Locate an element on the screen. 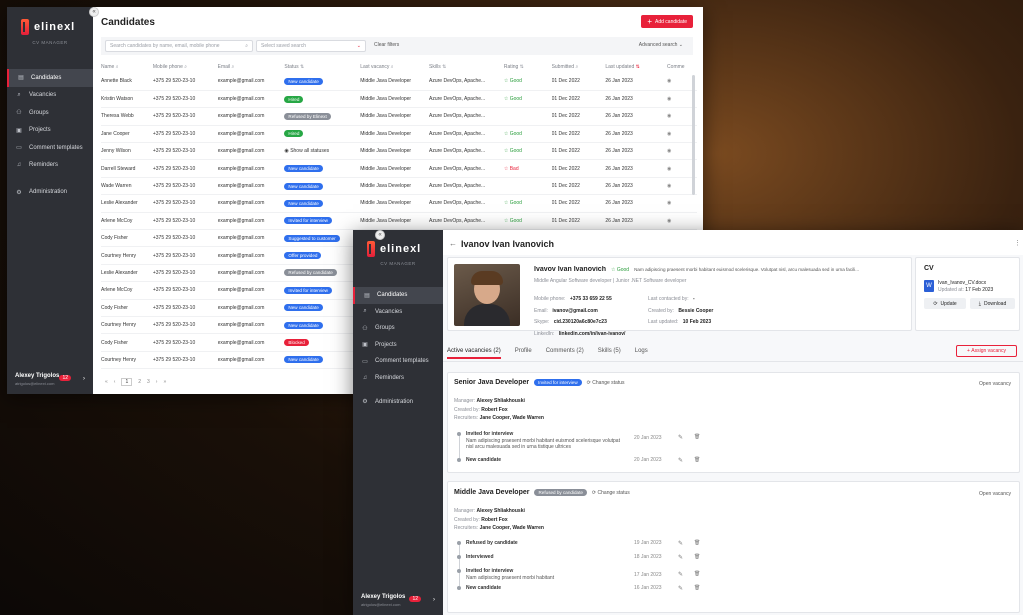 This screenshot has height=615, width=1023. rating-label: Good is located at coordinates (515, 99).